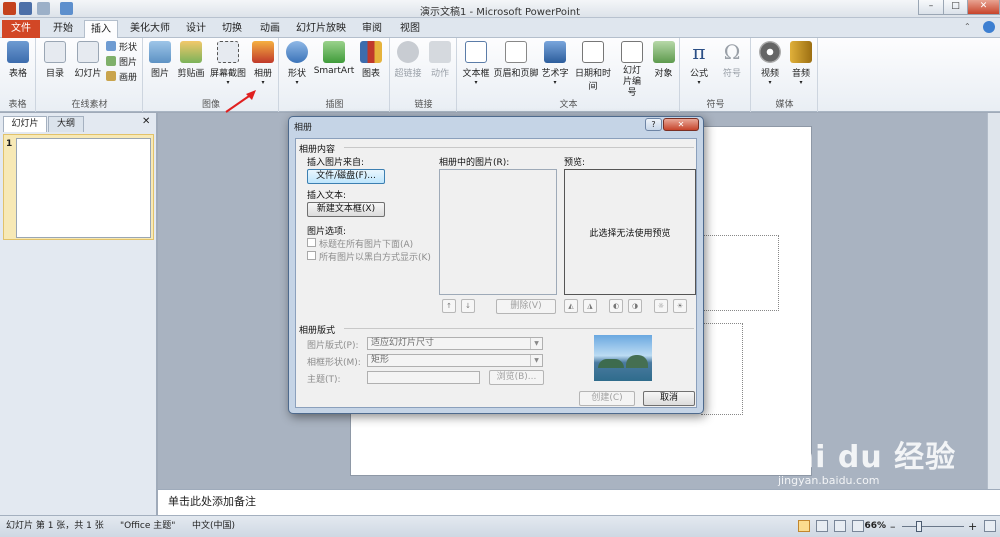  What do you see at coordinates (732, 52) in the screenshot?
I see `omega-icon: Ω` at bounding box center [732, 52].